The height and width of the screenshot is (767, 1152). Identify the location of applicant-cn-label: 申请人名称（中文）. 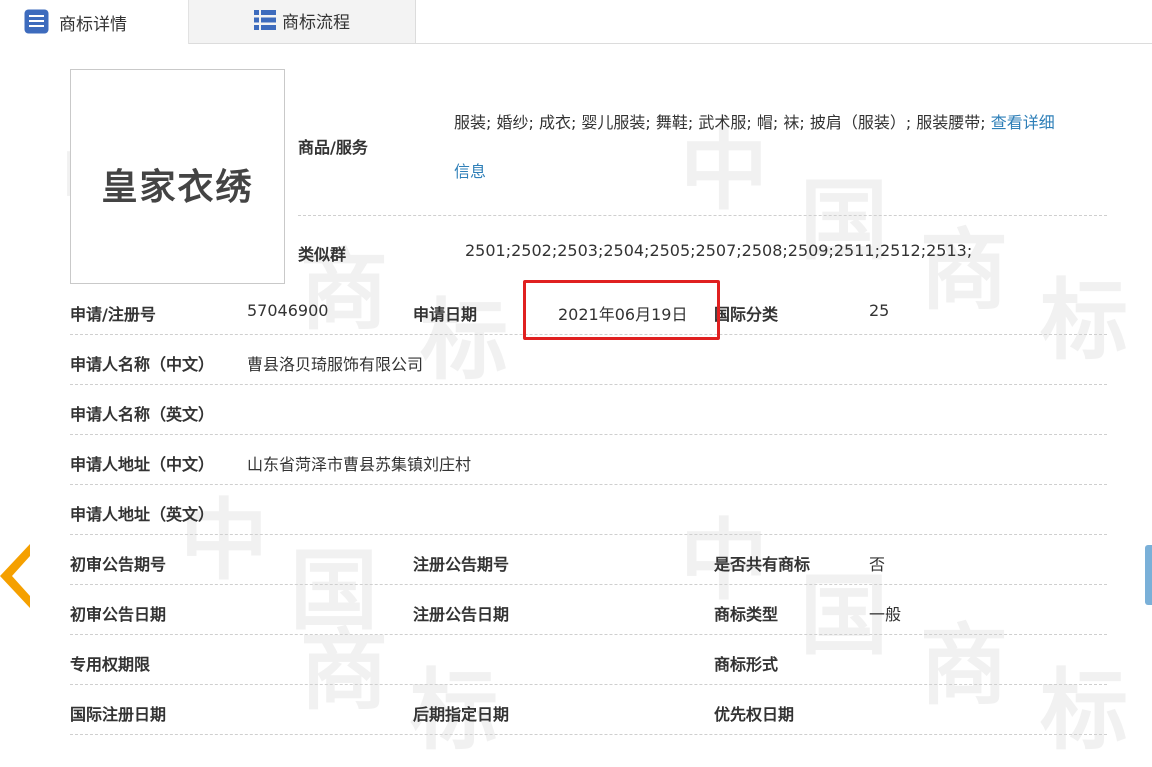
(142, 364).